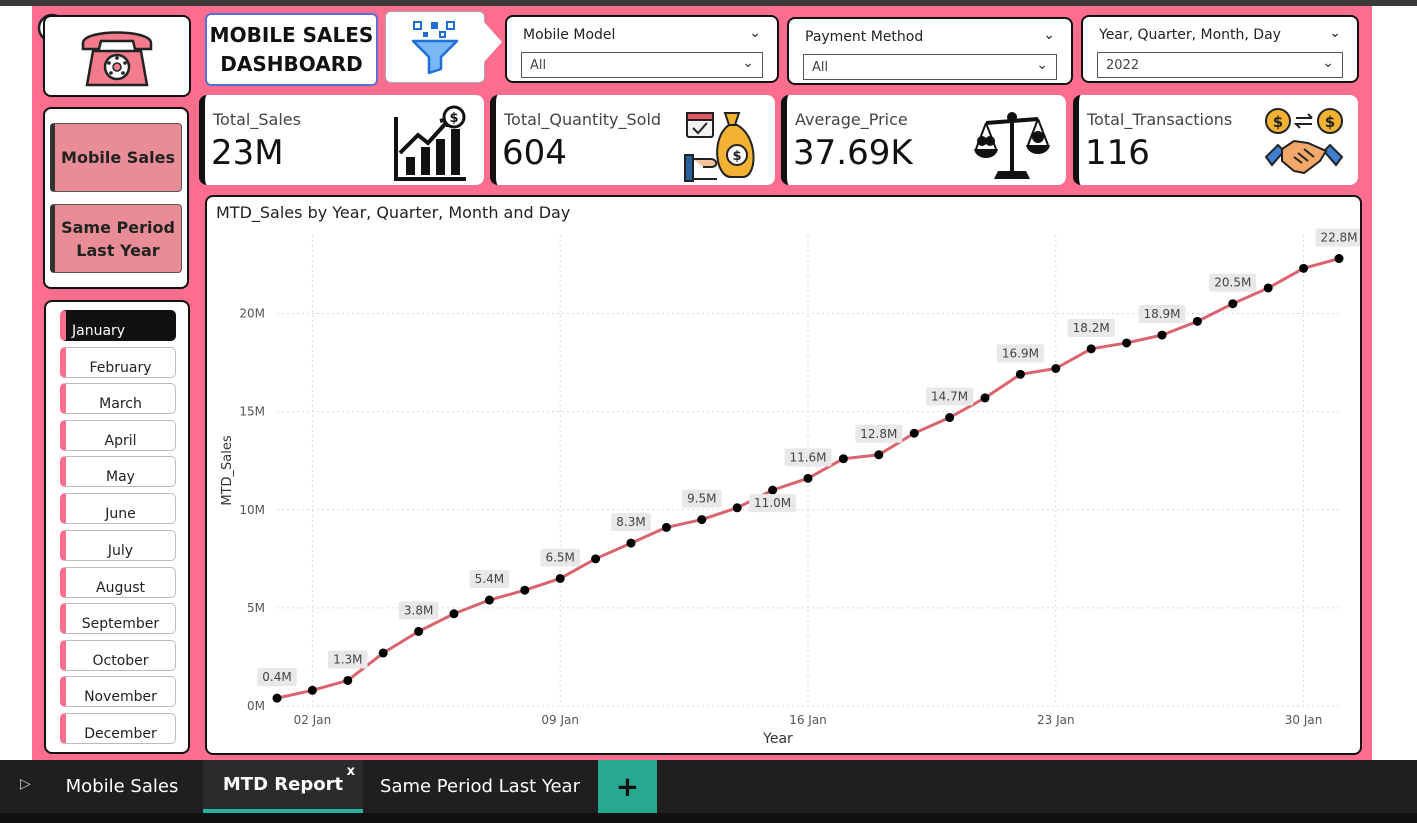  I want to click on data-label: 0.4M, so click(277, 677).